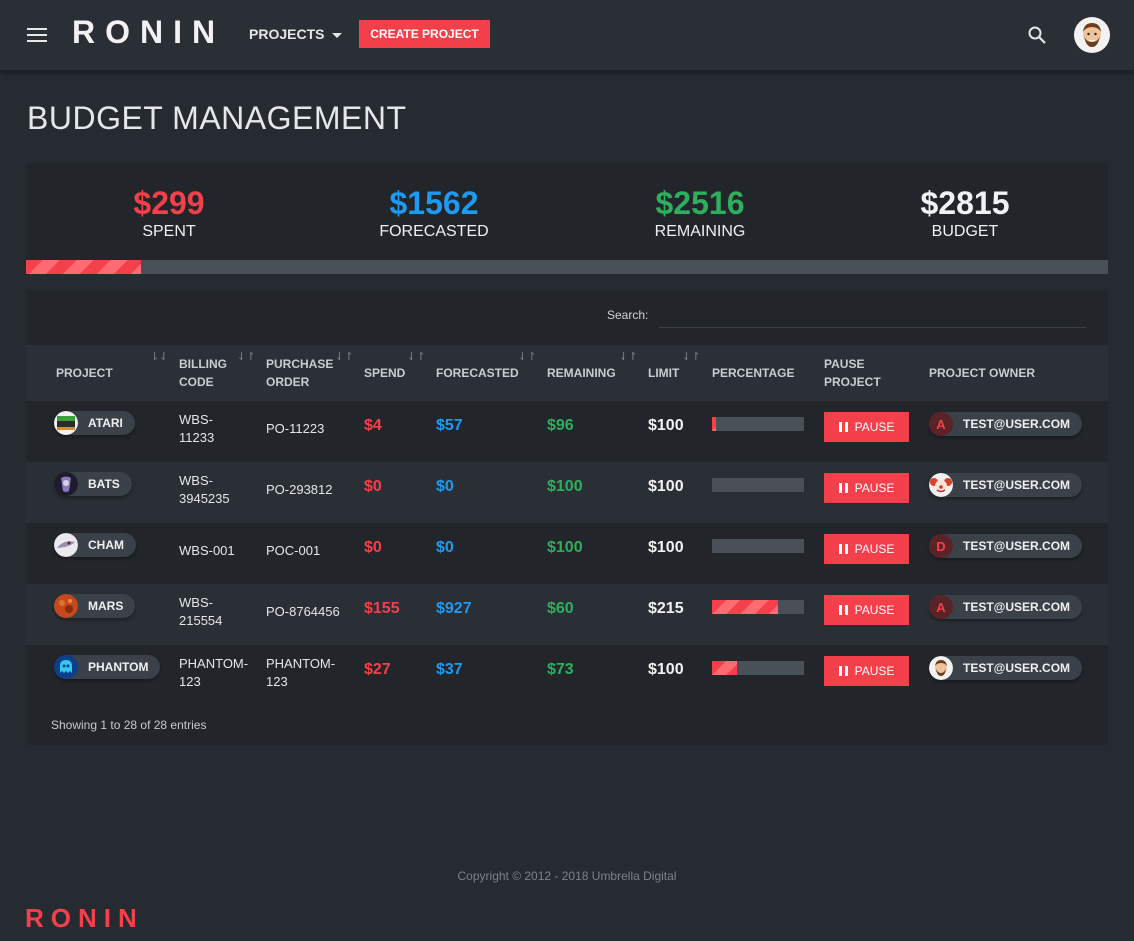 Image resolution: width=1134 pixels, height=941 pixels. I want to click on header-forecasted-label: FORECASTED, so click(477, 373).